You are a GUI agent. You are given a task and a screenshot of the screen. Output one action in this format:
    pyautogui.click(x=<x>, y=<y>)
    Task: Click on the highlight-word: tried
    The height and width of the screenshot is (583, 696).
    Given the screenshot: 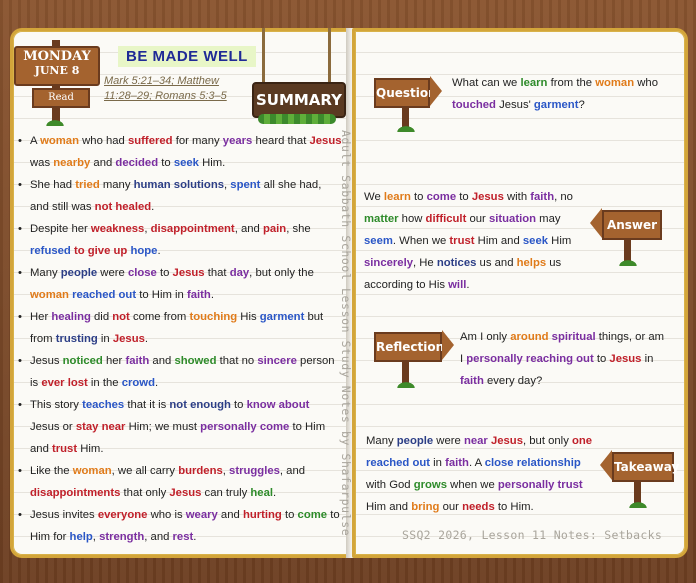 What is the action you would take?
    pyautogui.click(x=87, y=185)
    